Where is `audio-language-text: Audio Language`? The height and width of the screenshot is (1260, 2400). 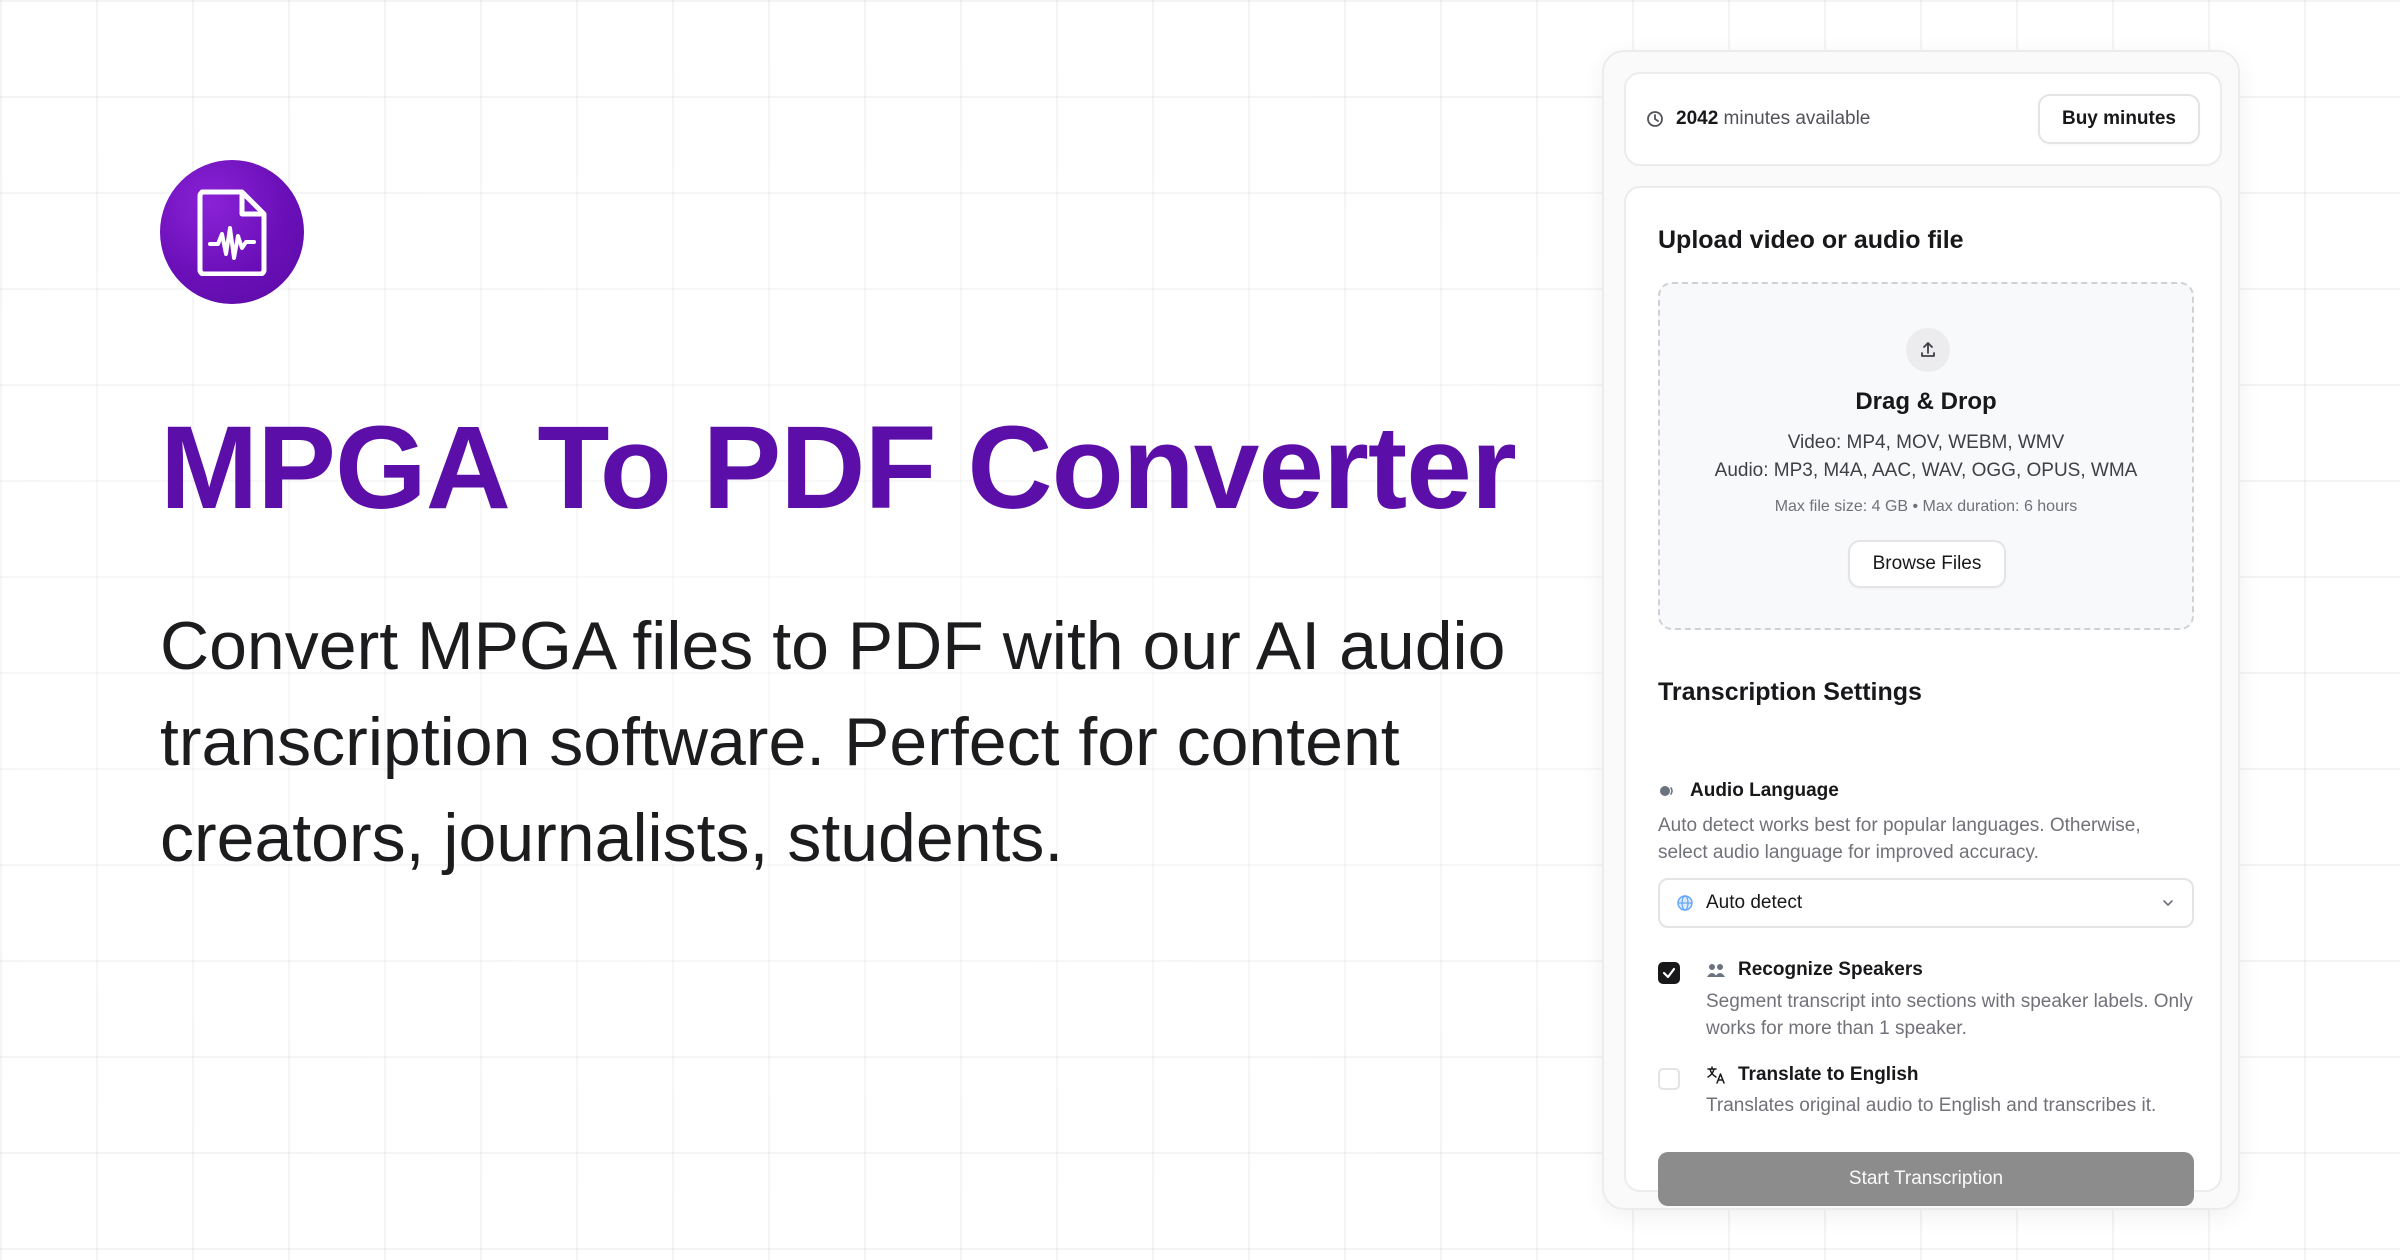
audio-language-text: Audio Language is located at coordinates (1764, 790).